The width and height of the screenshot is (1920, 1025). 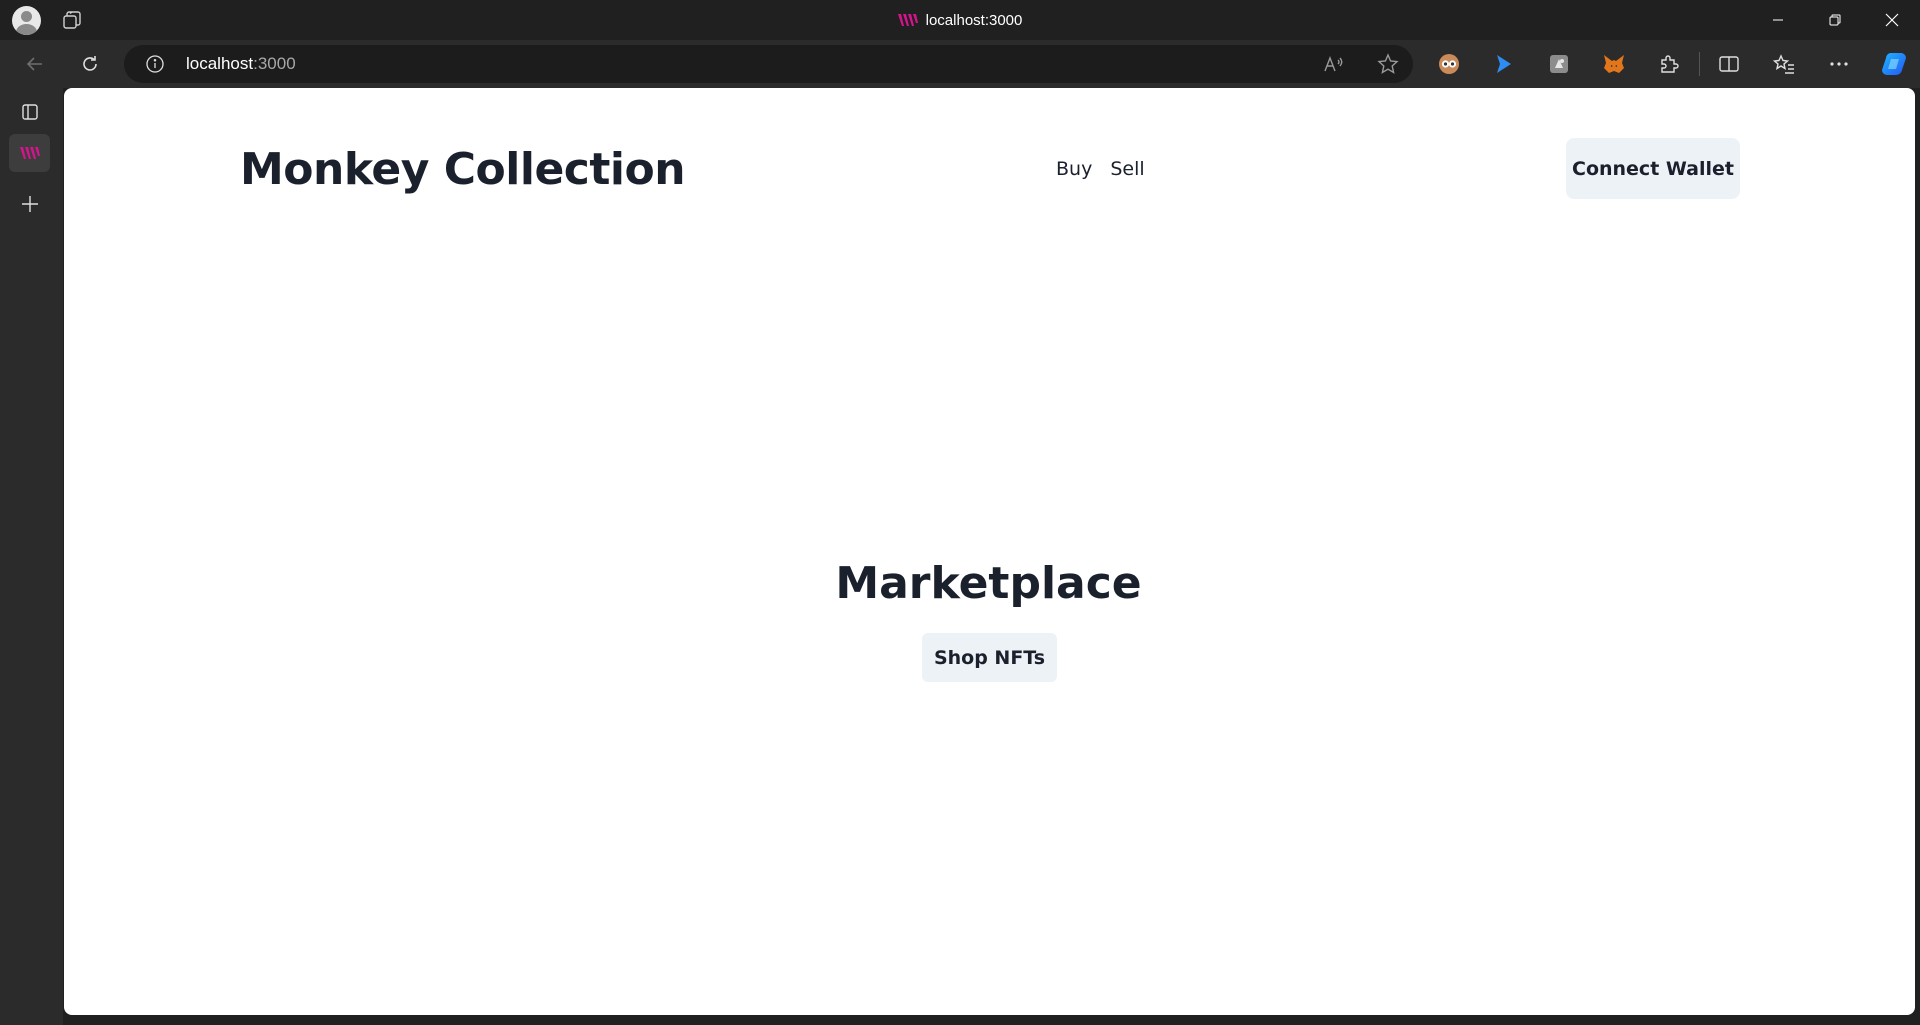 I want to click on toolbar-divider, so click(x=1699, y=64).